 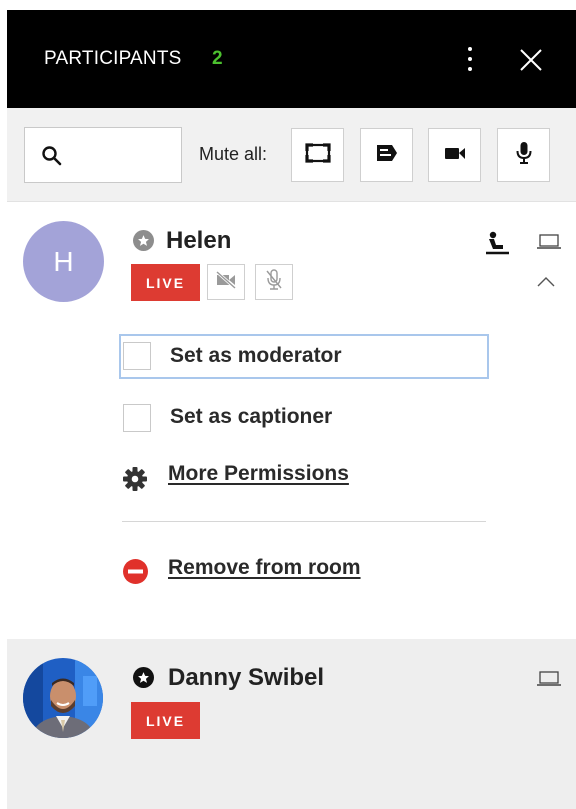 What do you see at coordinates (52, 156) in the screenshot?
I see `search-icon` at bounding box center [52, 156].